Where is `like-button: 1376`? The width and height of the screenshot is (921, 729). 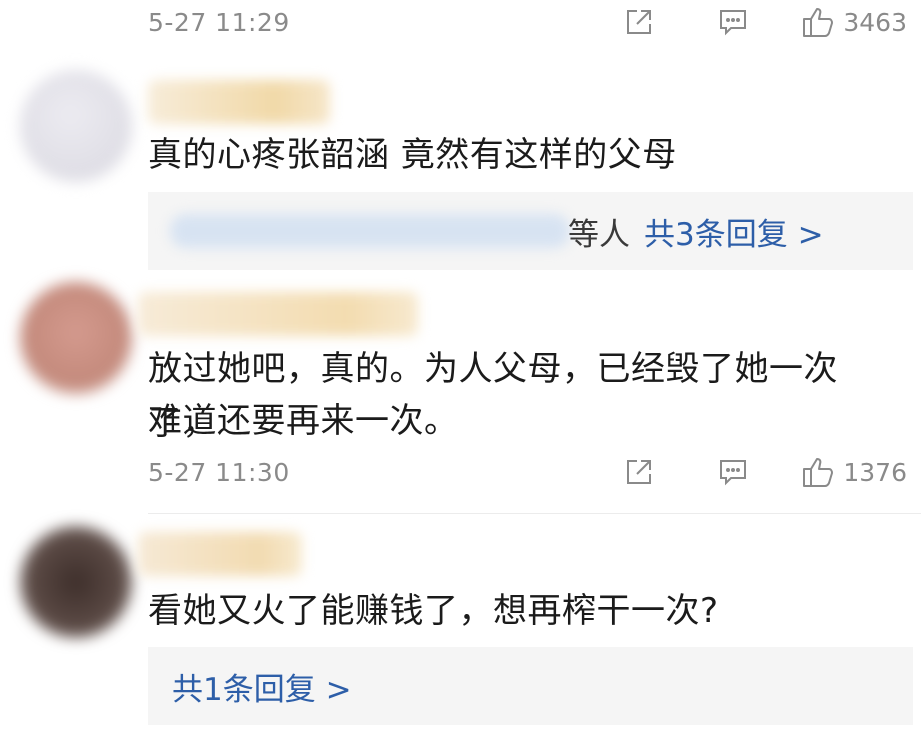 like-button: 1376 is located at coordinates (854, 472).